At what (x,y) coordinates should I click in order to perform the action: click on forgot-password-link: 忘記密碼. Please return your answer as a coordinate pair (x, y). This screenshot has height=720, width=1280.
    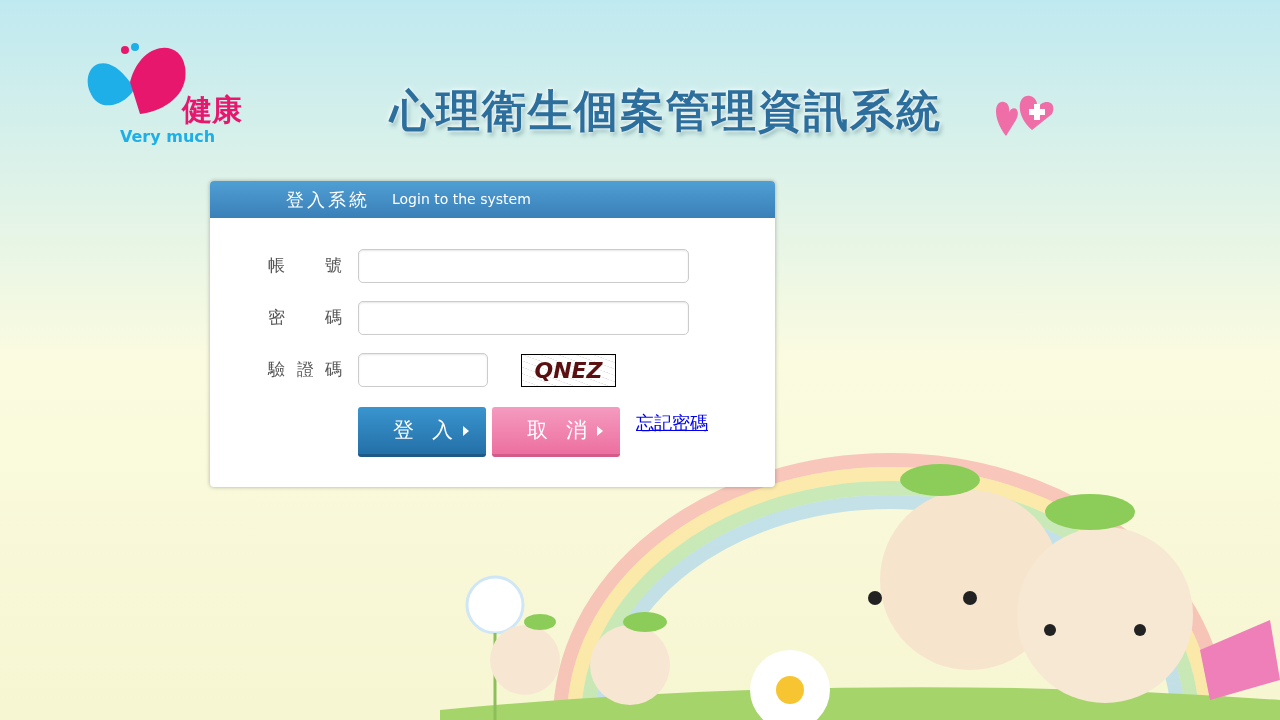
    Looking at the image, I should click on (672, 422).